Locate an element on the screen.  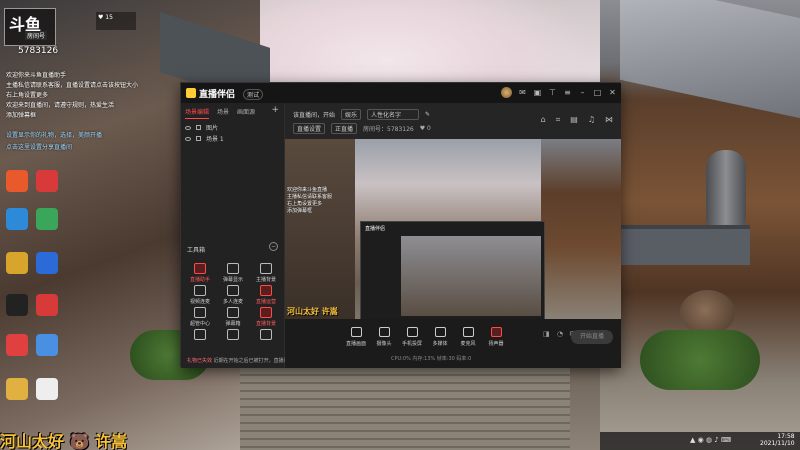
tool-button: 弹幕箱 is located at coordinates (233, 317).